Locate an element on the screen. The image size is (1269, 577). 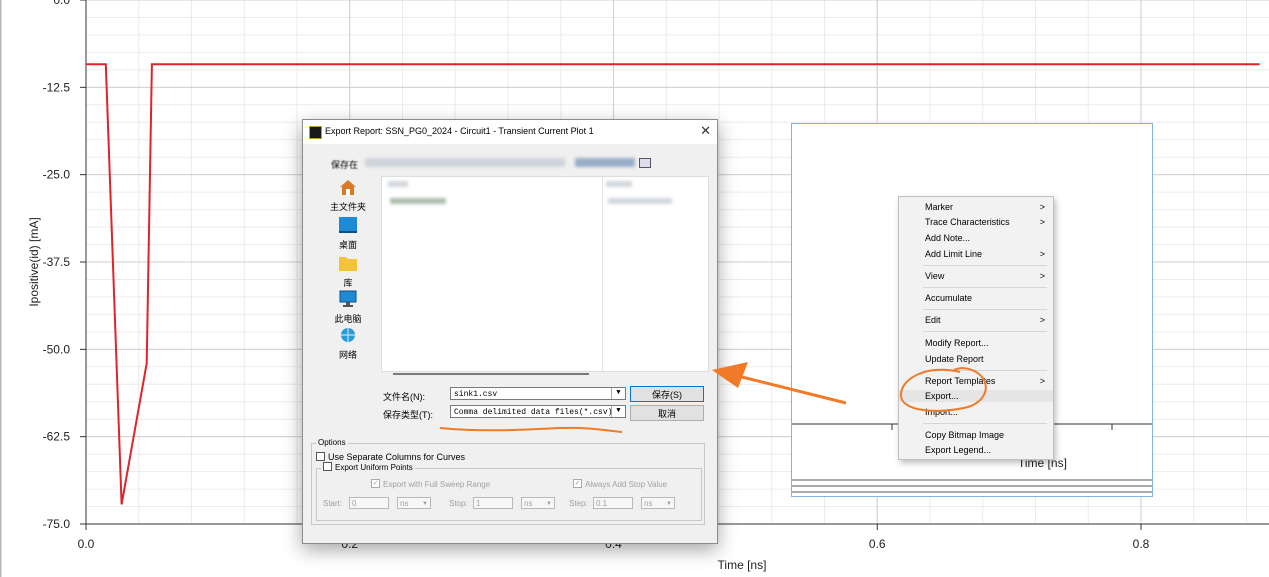
full-sweep-checkbox: ✓ Export with Full Sweep Range is located at coordinates (431, 484).